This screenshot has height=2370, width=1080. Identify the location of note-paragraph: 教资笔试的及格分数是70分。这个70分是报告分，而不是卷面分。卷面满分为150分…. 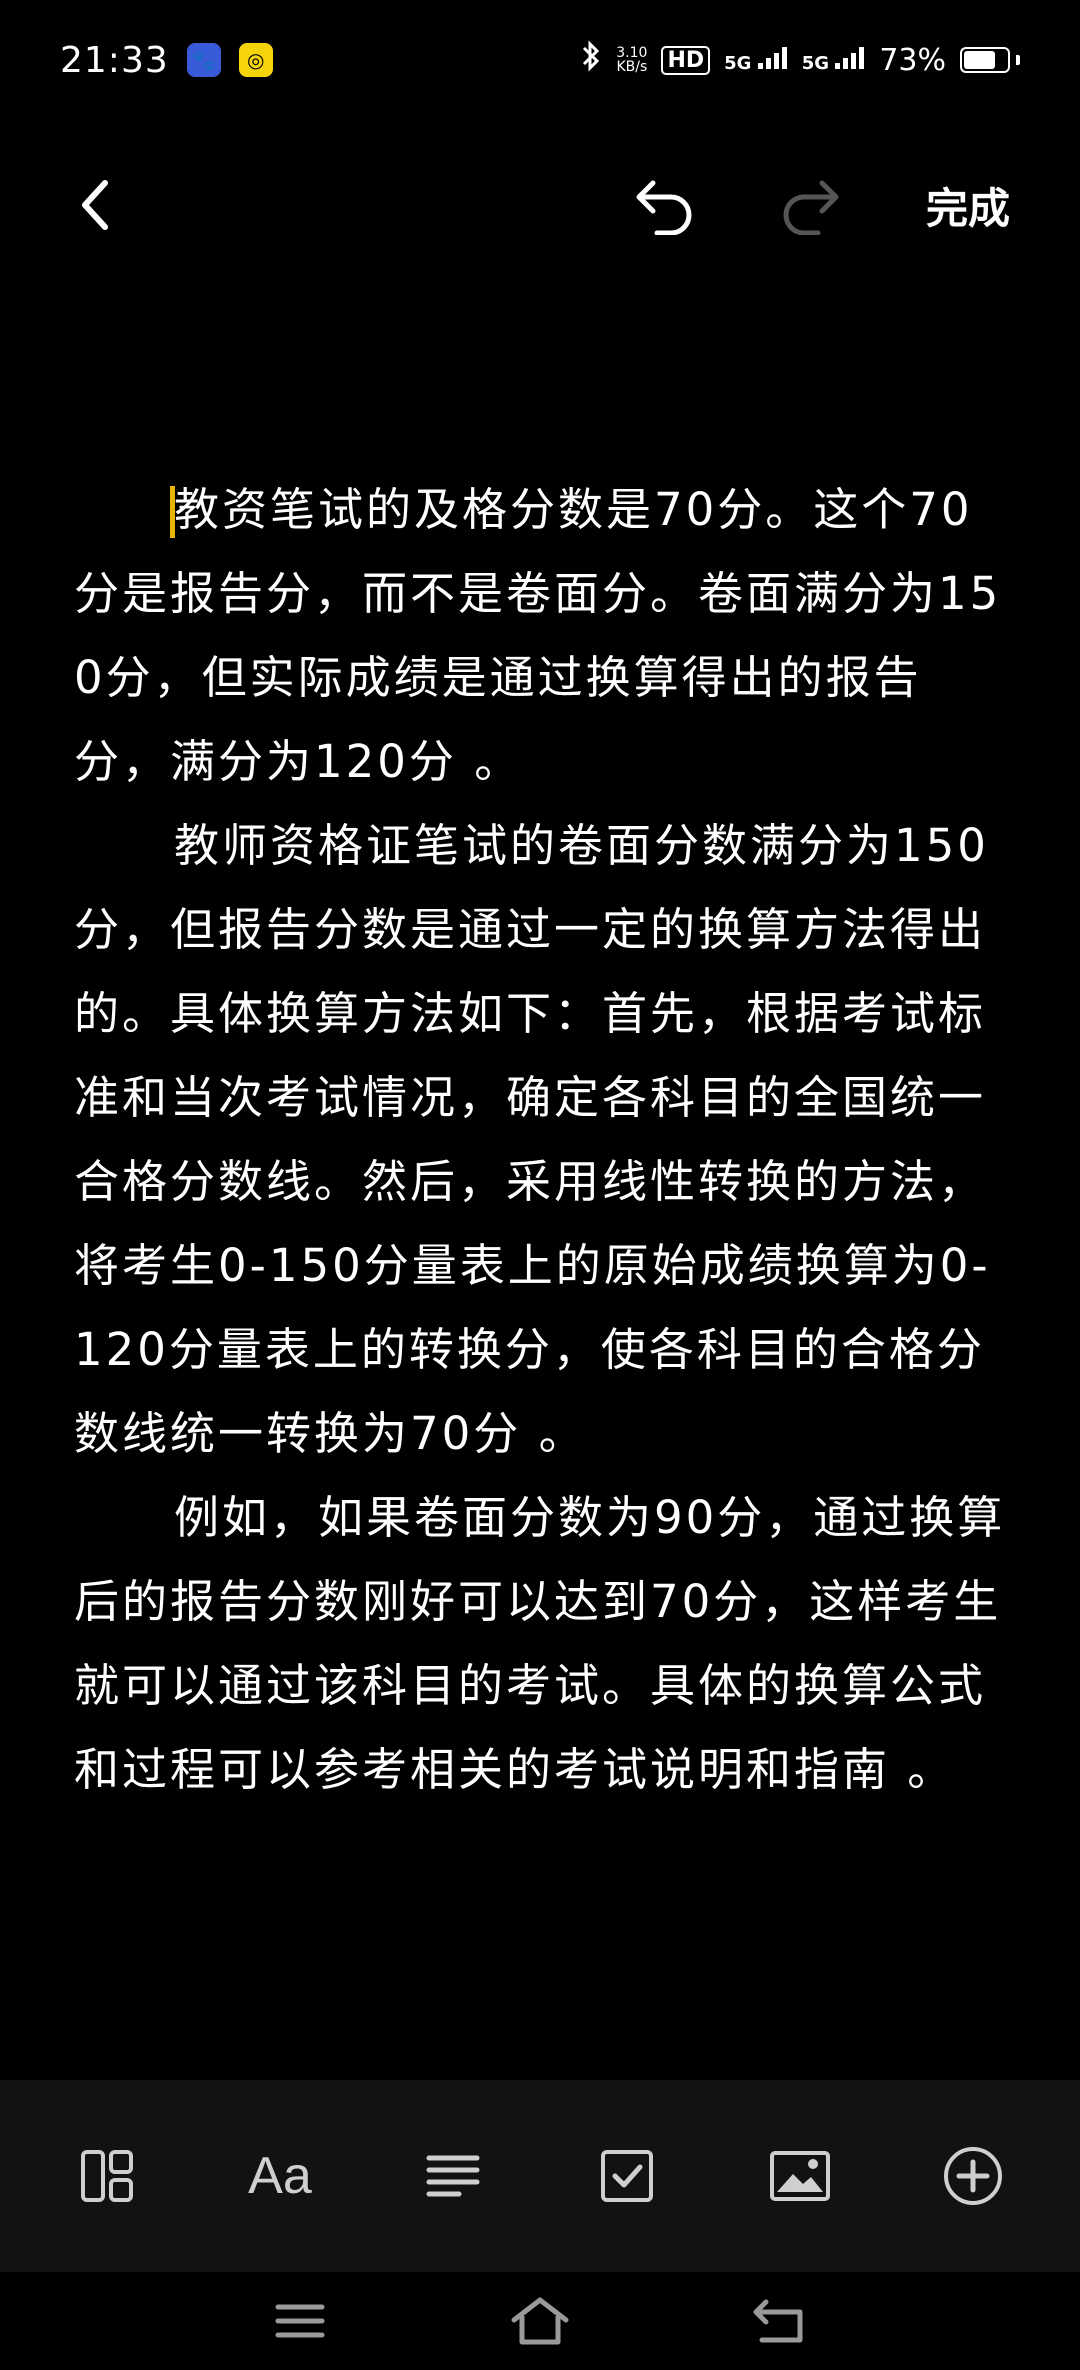
(540, 636).